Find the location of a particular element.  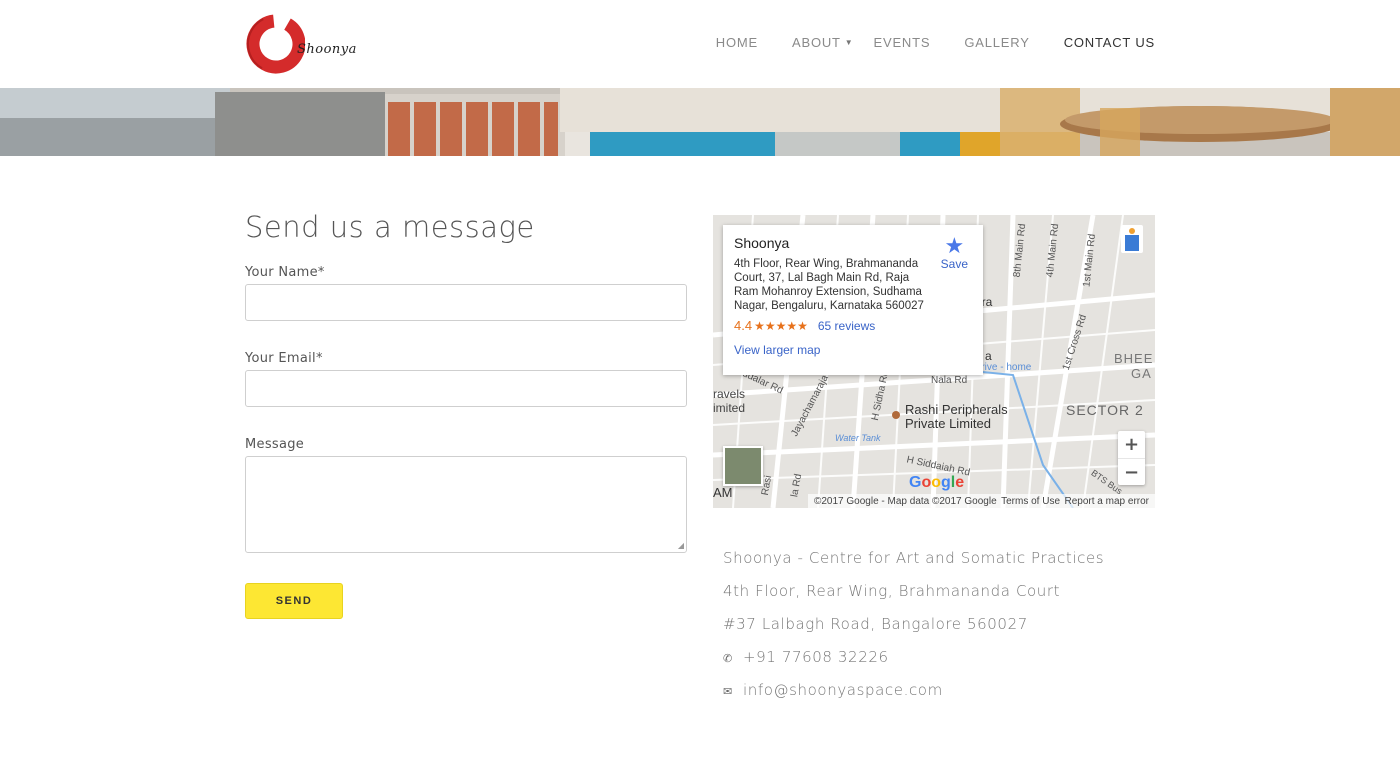

map-terms-link: Terms of Use is located at coordinates (1030, 501).